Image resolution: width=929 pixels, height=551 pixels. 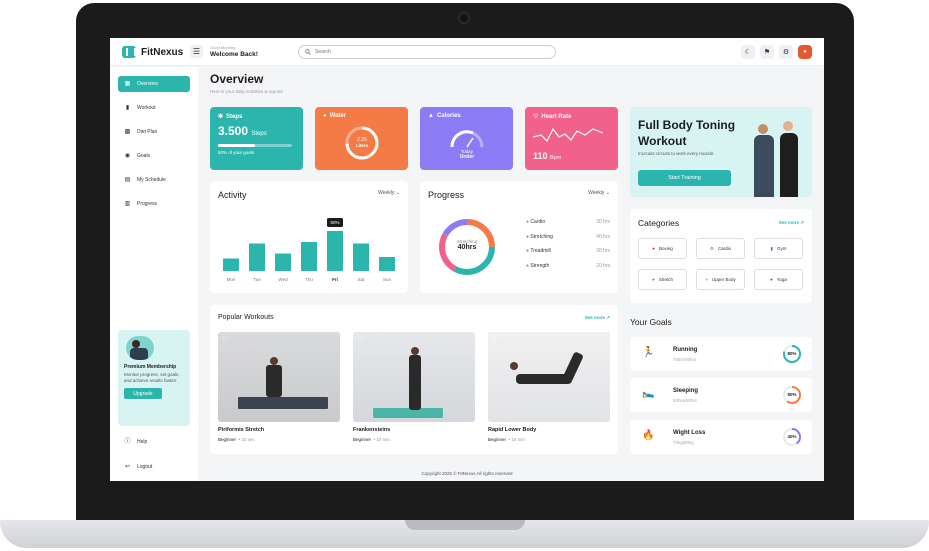 What do you see at coordinates (246, 317) in the screenshot?
I see `popular-title: Popular Workouts` at bounding box center [246, 317].